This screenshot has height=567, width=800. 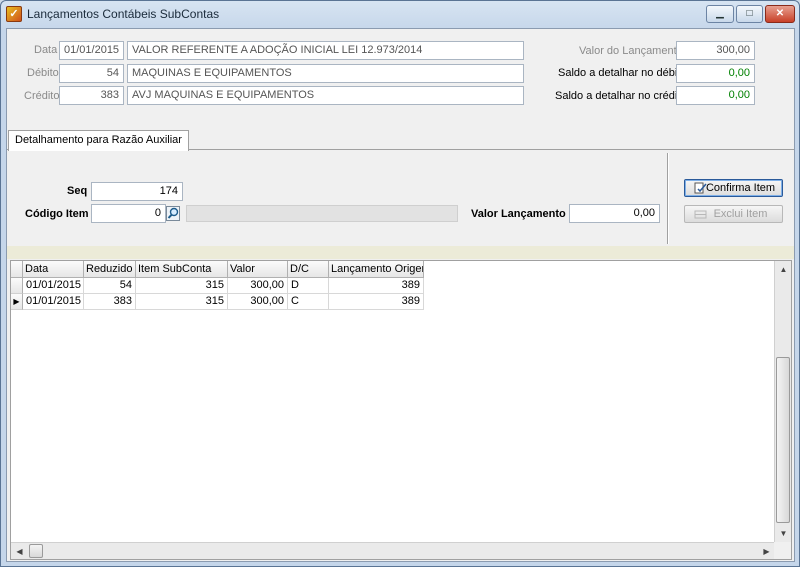 What do you see at coordinates (621, 96) in the screenshot?
I see `saldo-credito-label: Saldo a detalhar no crédito` at bounding box center [621, 96].